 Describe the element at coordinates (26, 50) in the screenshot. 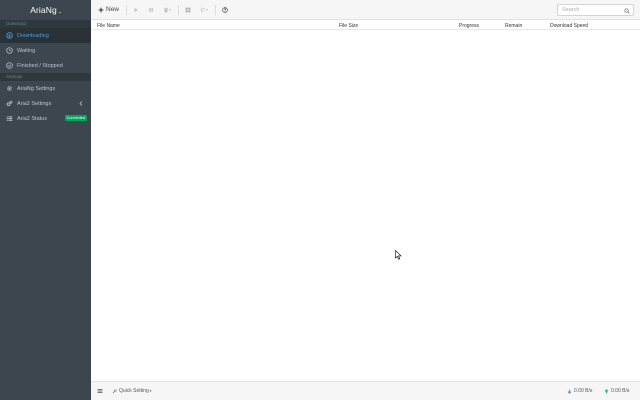

I see `sidebar-item-label: Waiting` at that location.